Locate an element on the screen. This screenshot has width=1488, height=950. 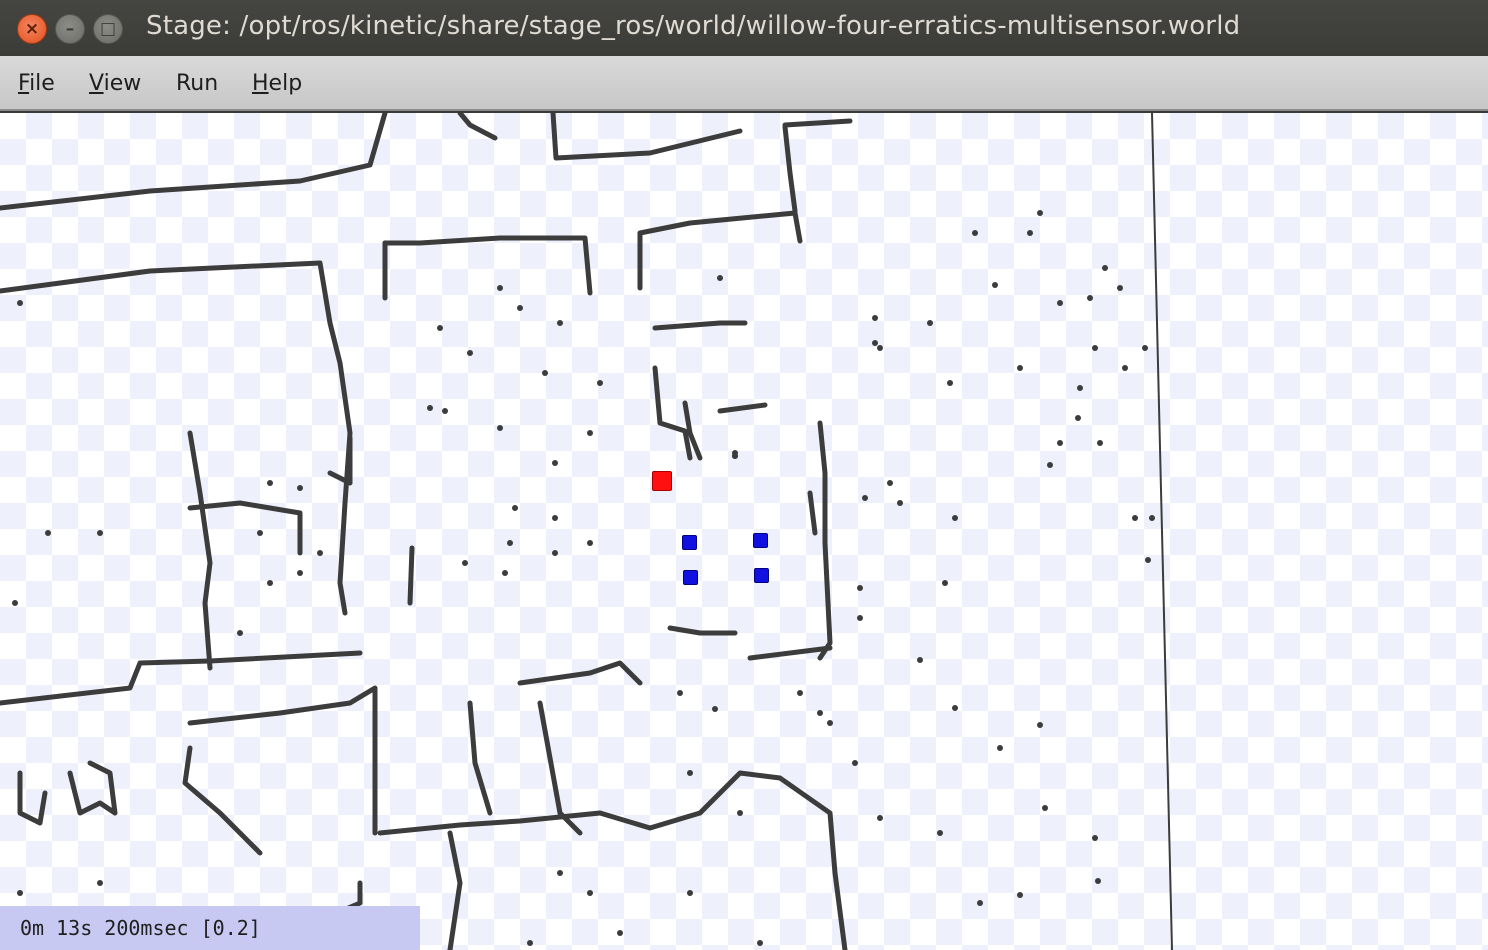
status-bar: 0m 13s 200msec [0.2] is located at coordinates (210, 928).